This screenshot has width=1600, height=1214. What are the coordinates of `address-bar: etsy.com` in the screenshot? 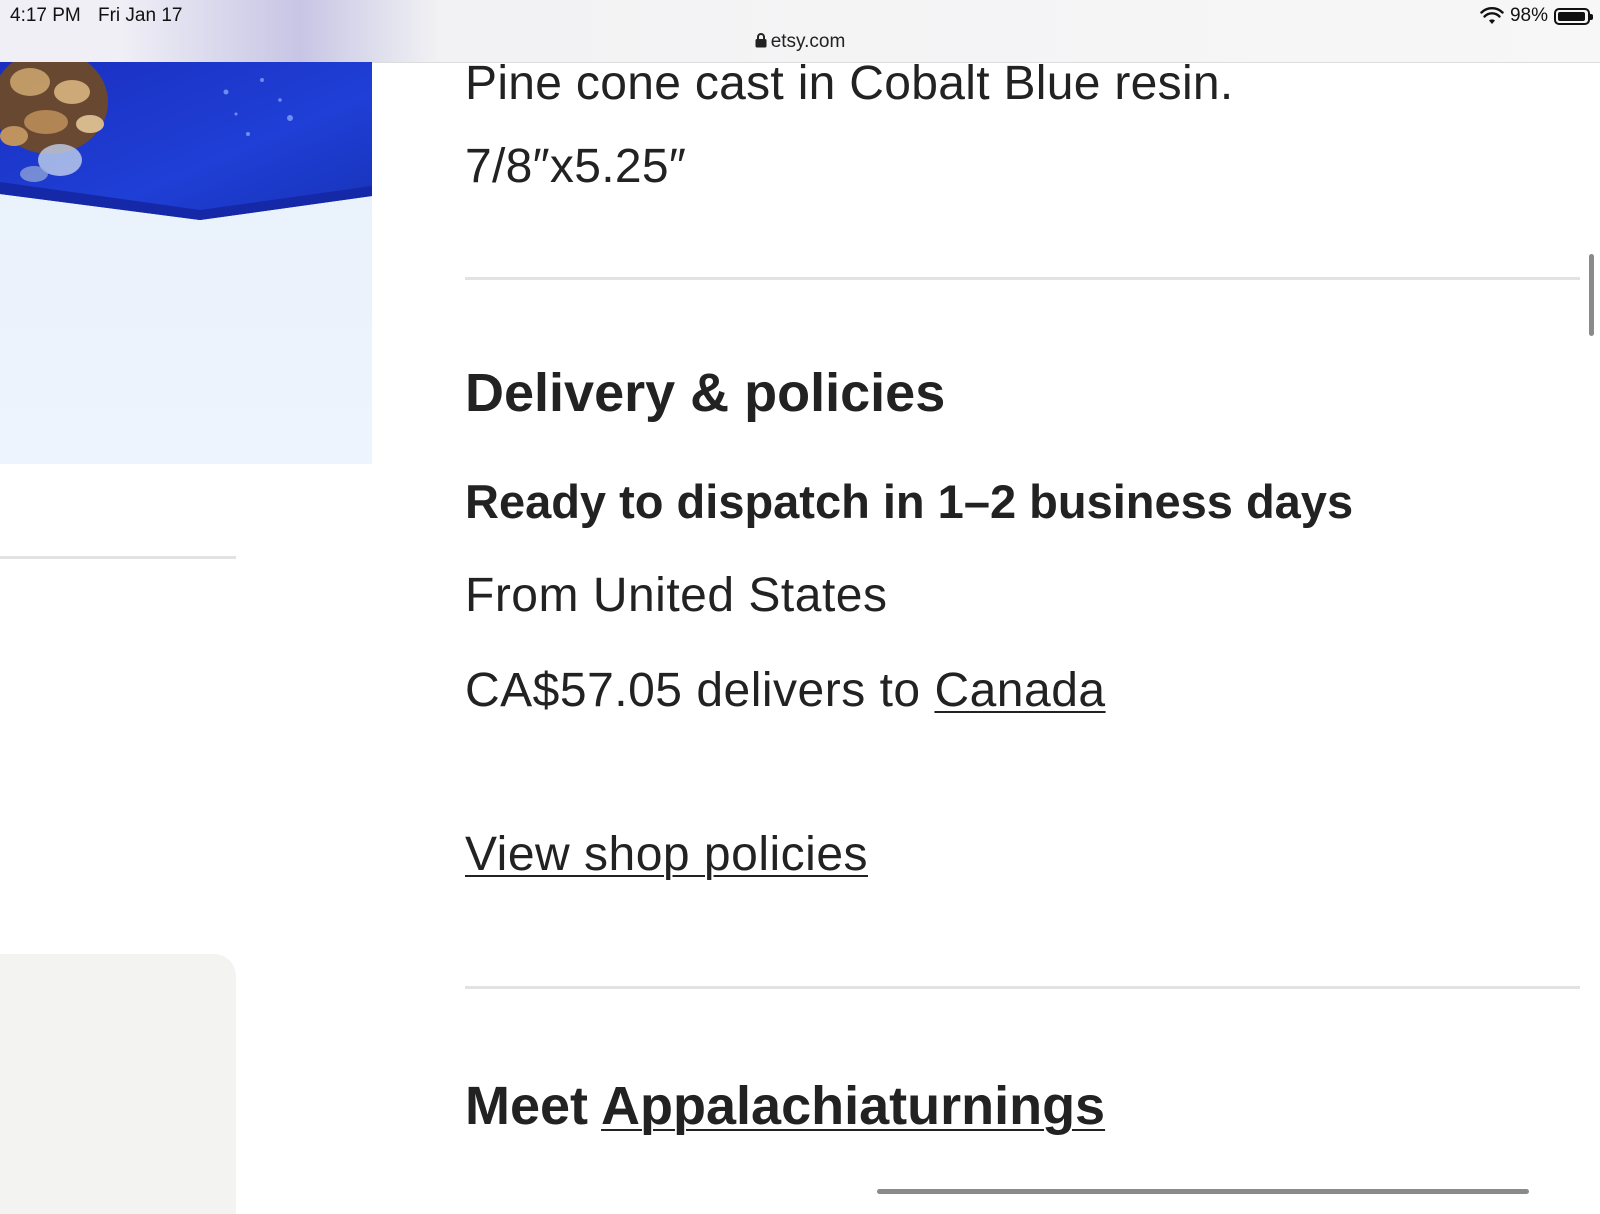 It's located at (800, 42).